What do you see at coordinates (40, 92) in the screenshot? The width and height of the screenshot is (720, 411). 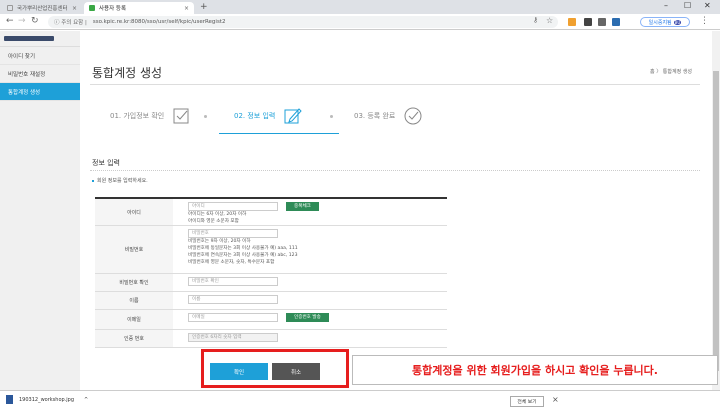 I see `sidebar-item-create-account: 통합계정 생성` at bounding box center [40, 92].